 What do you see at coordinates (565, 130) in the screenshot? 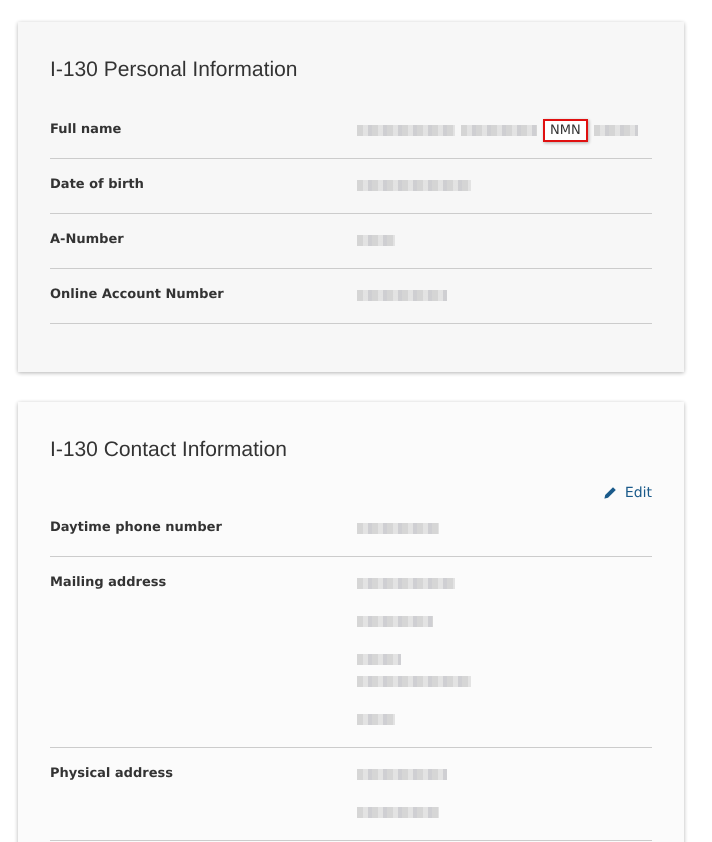
I see `highlighted-text: NMN` at bounding box center [565, 130].